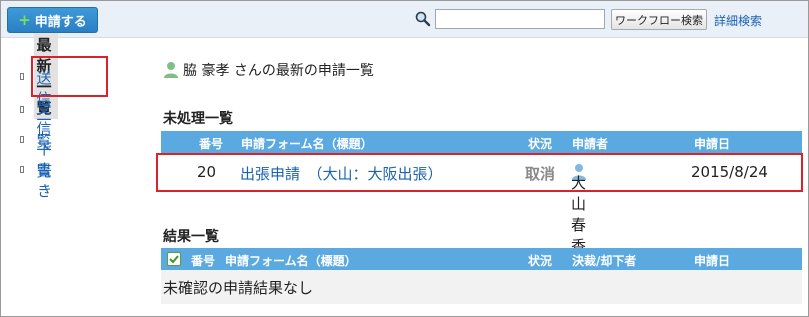 The width and height of the screenshot is (809, 317). What do you see at coordinates (659, 19) in the screenshot?
I see `workflow-search-button: ワークフロー検索` at bounding box center [659, 19].